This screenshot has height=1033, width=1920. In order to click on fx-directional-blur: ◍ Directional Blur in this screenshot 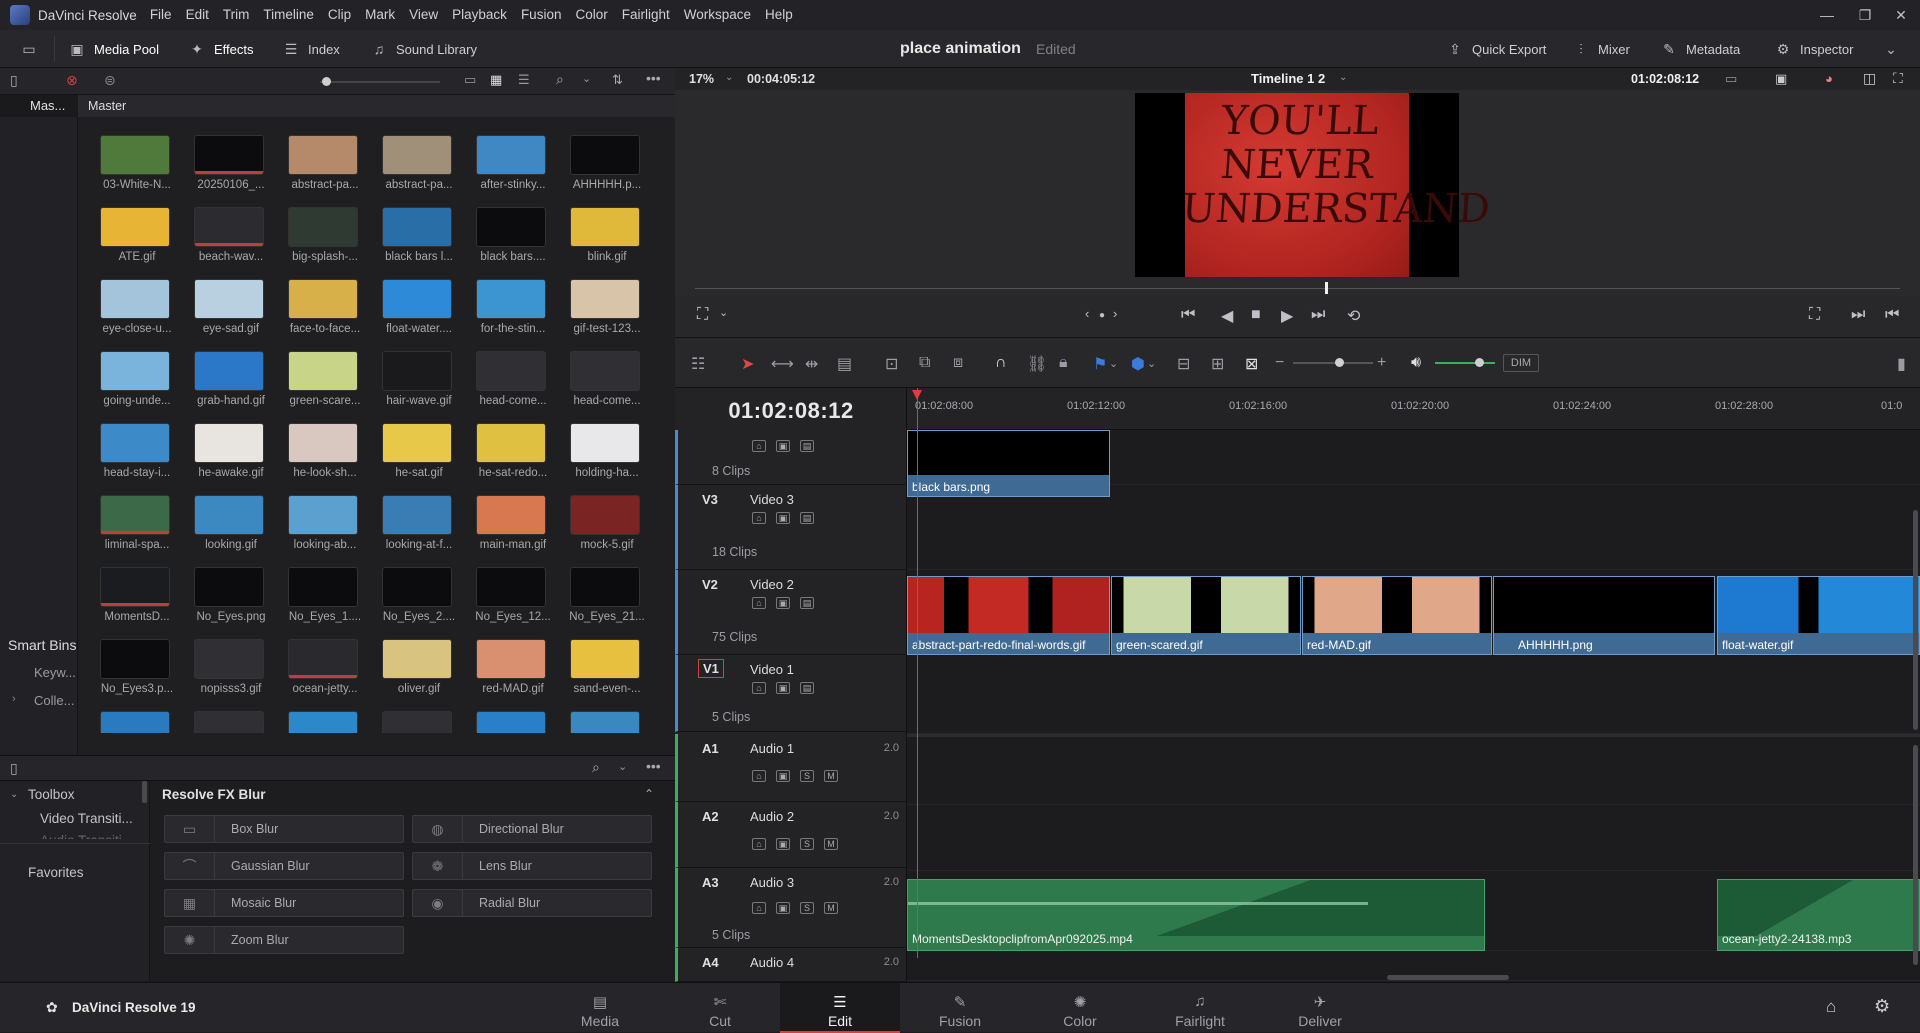, I will do `click(532, 829)`.